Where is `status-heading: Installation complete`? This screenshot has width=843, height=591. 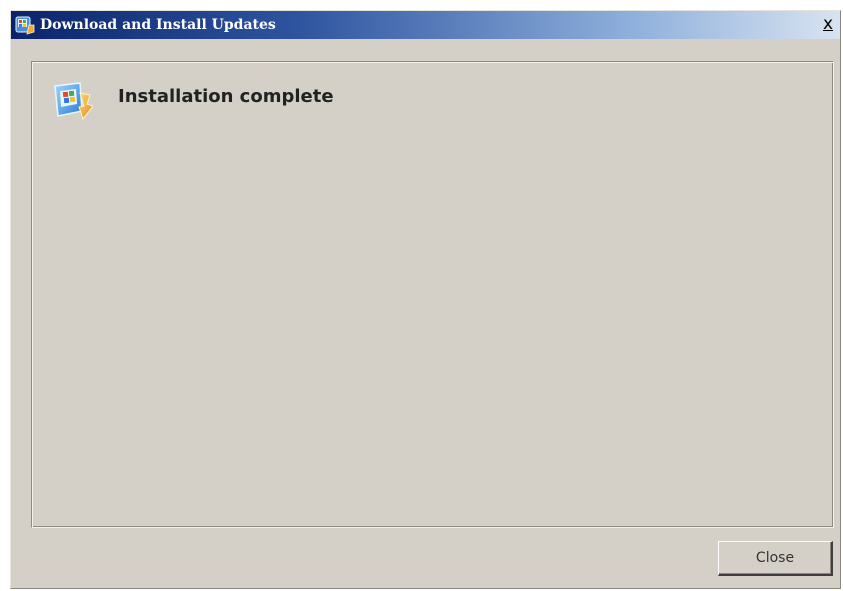
status-heading: Installation complete is located at coordinates (226, 96).